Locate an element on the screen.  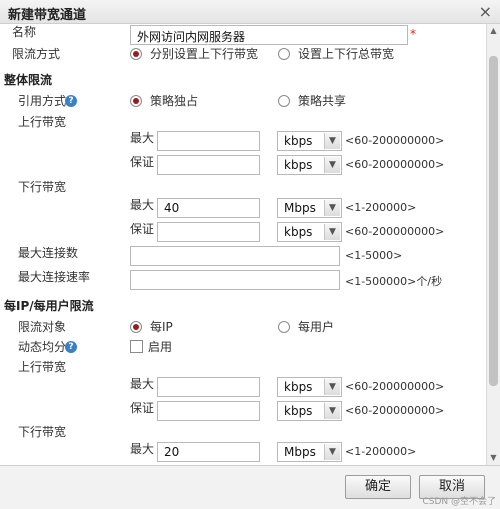
limit-target-per-user-label: 每用户 is located at coordinates (316, 327).